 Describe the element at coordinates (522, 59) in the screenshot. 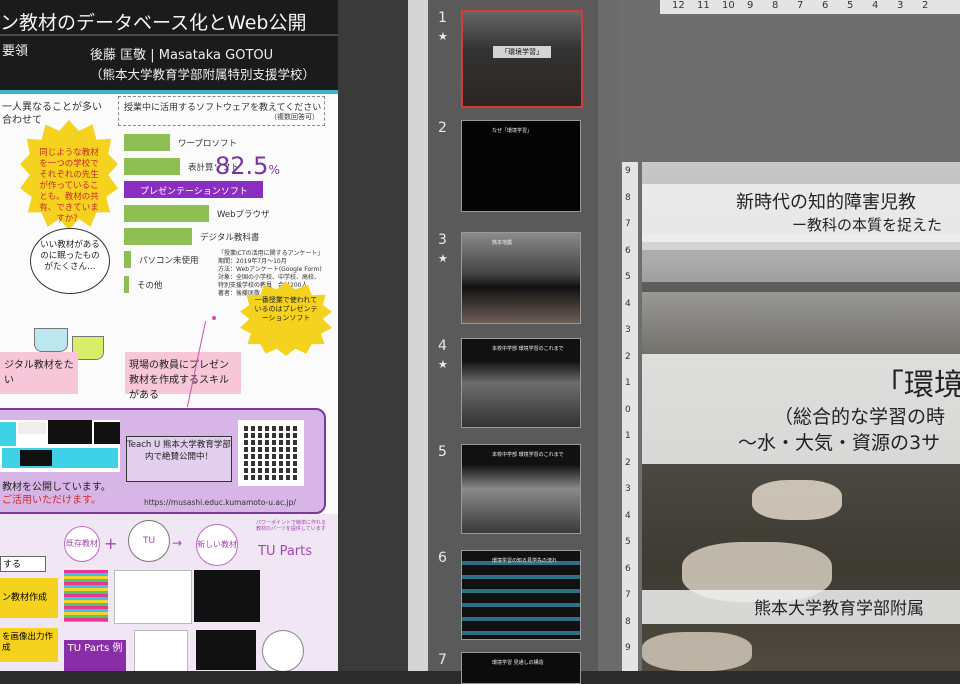

I see `slide-thumbnail-1: 「環境学習」` at that location.